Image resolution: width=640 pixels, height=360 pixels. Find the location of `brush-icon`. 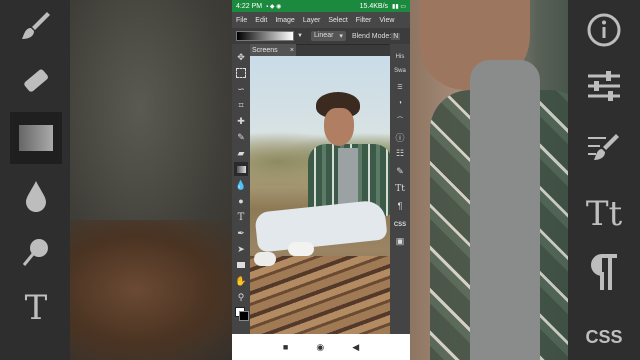

brush-icon is located at coordinates (36, 26).